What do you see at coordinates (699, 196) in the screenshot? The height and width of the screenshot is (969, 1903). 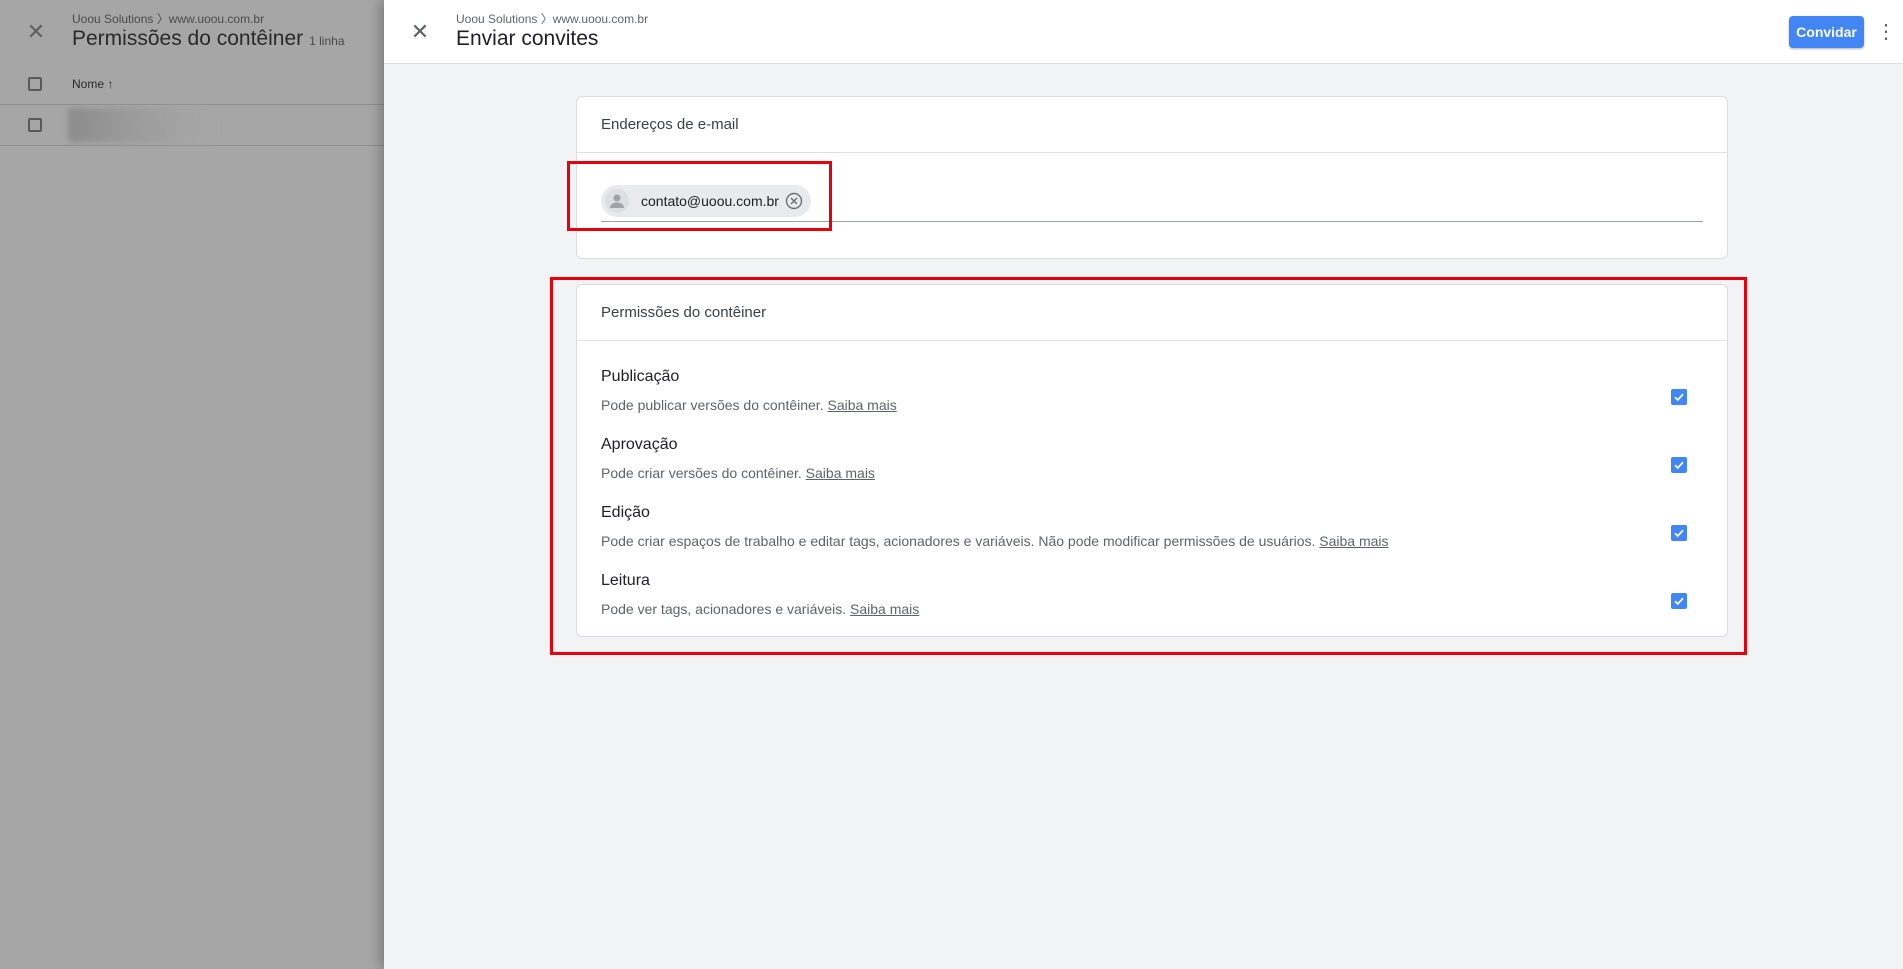 I see `highlight-box-email` at bounding box center [699, 196].